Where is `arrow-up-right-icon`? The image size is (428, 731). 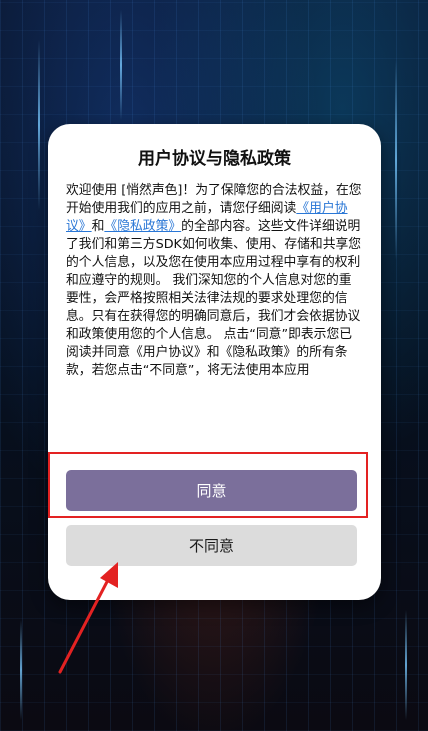
arrow-up-right-icon is located at coordinates (88, 618).